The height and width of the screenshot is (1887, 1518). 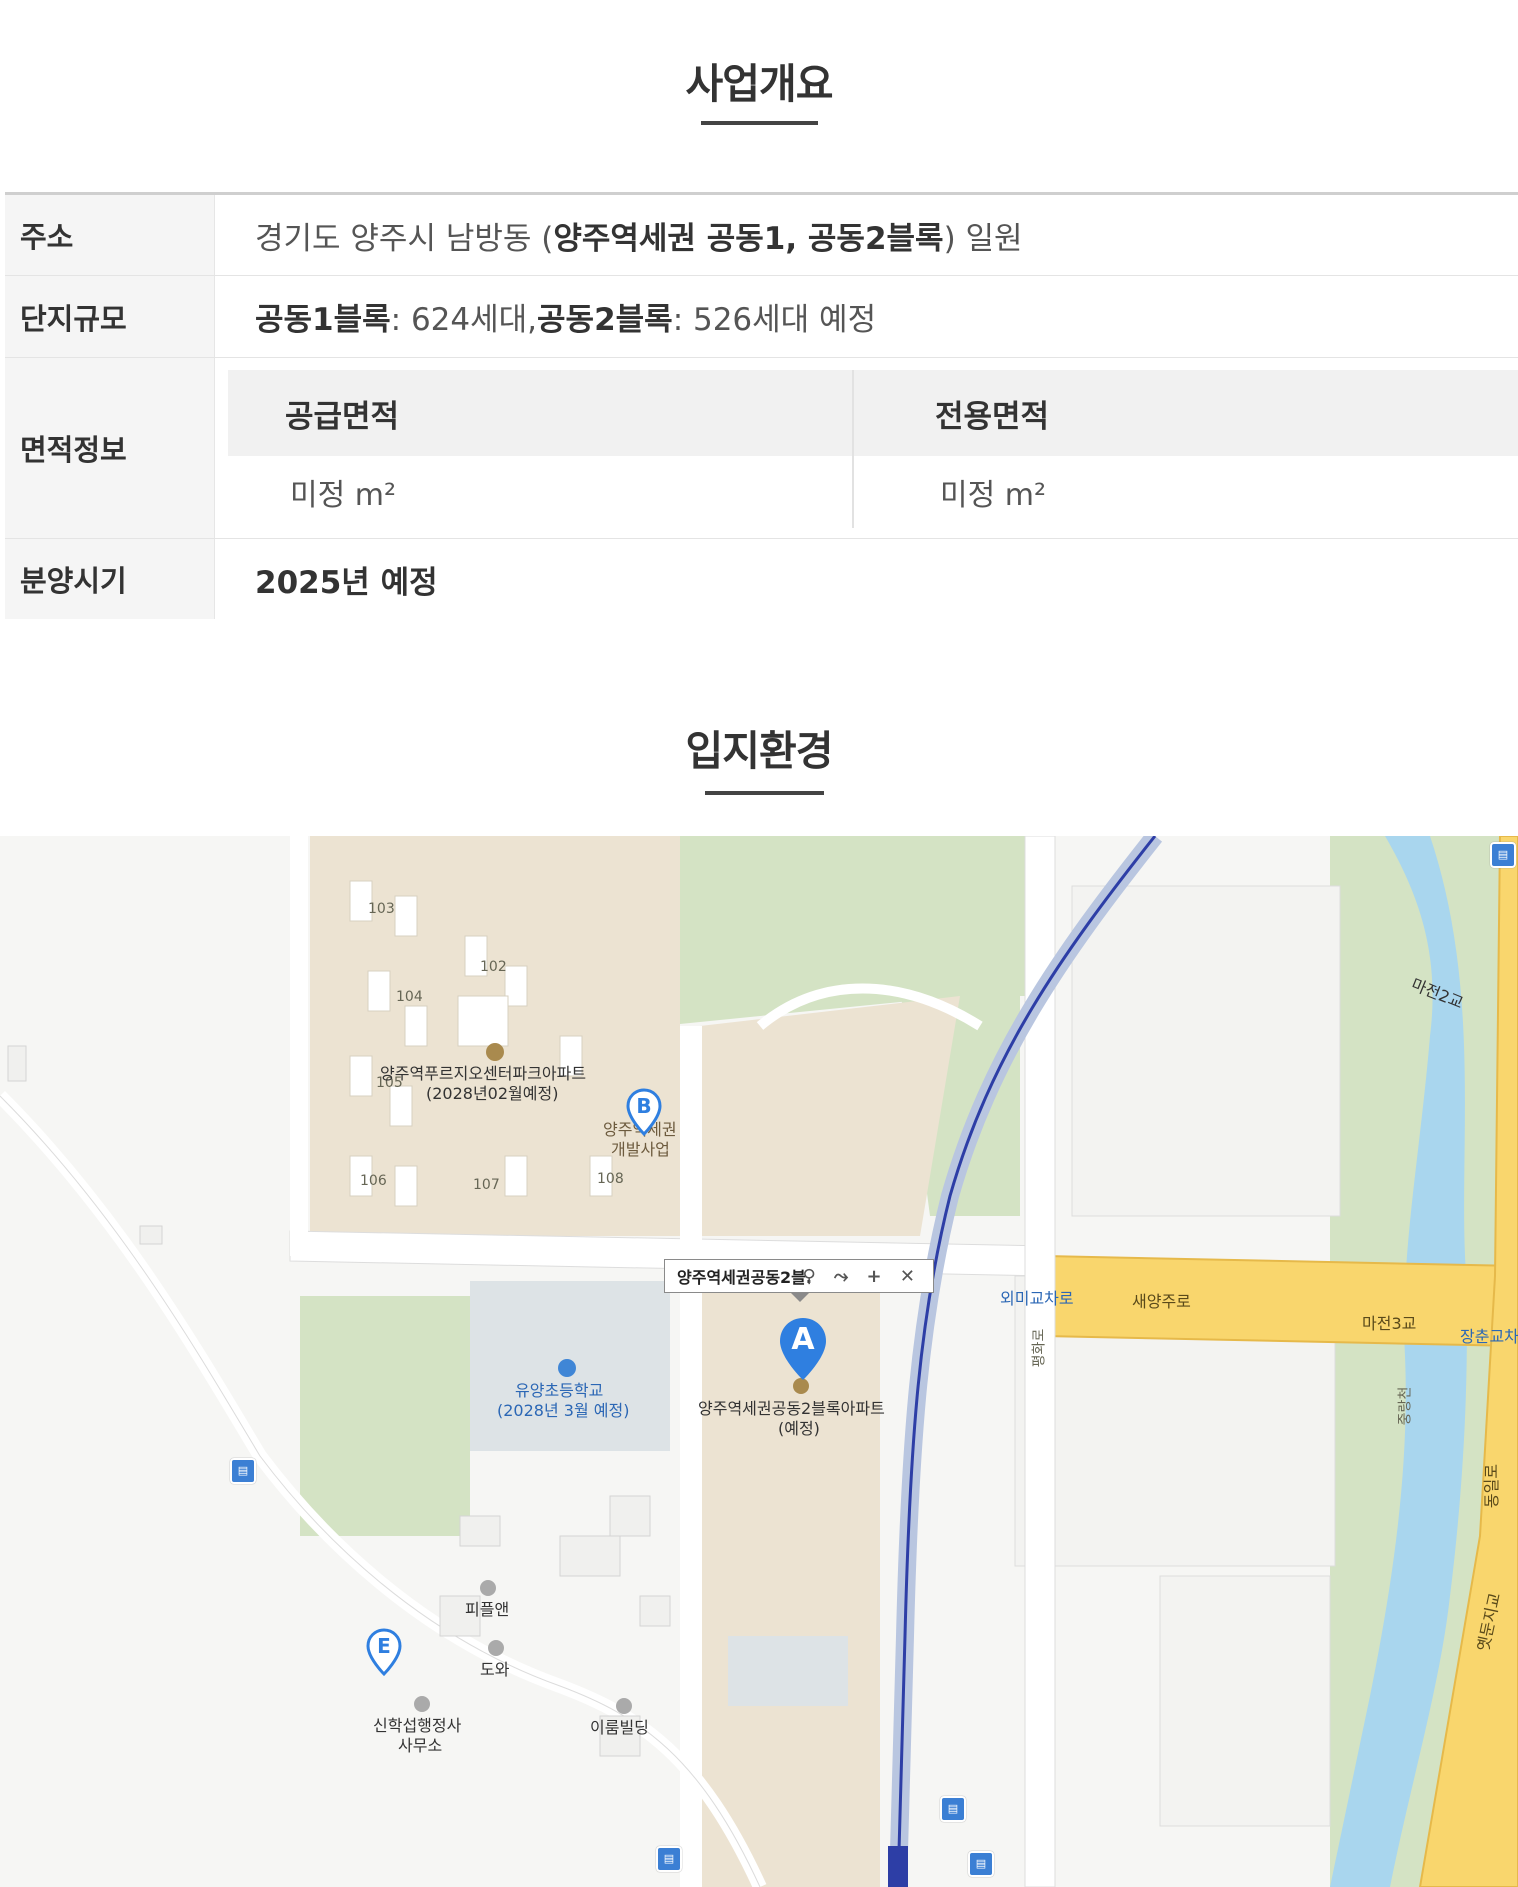 What do you see at coordinates (1039, 1348) in the screenshot?
I see `label-road-pyeonghwa: 평화로` at bounding box center [1039, 1348].